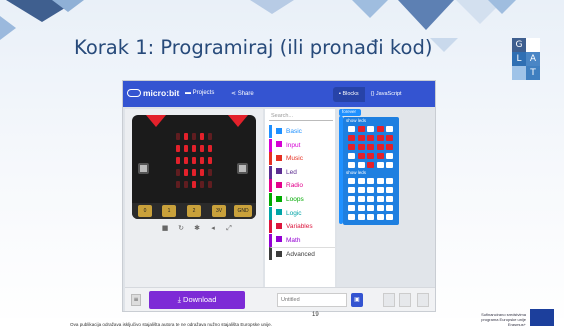 Image resolution: width=564 pixels, height=331 pixels. Describe the element at coordinates (302, 145) in the screenshot. I see `category-input: Input` at that location.